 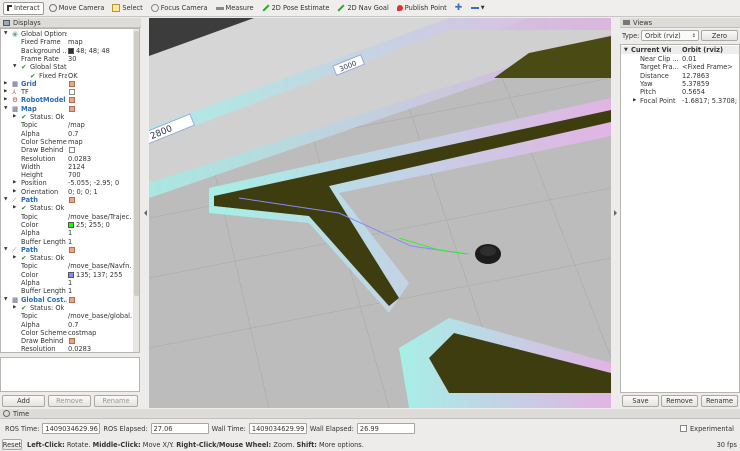 I want to click on property-row: ▶ ▦ Grid, so click(x=66, y=84).